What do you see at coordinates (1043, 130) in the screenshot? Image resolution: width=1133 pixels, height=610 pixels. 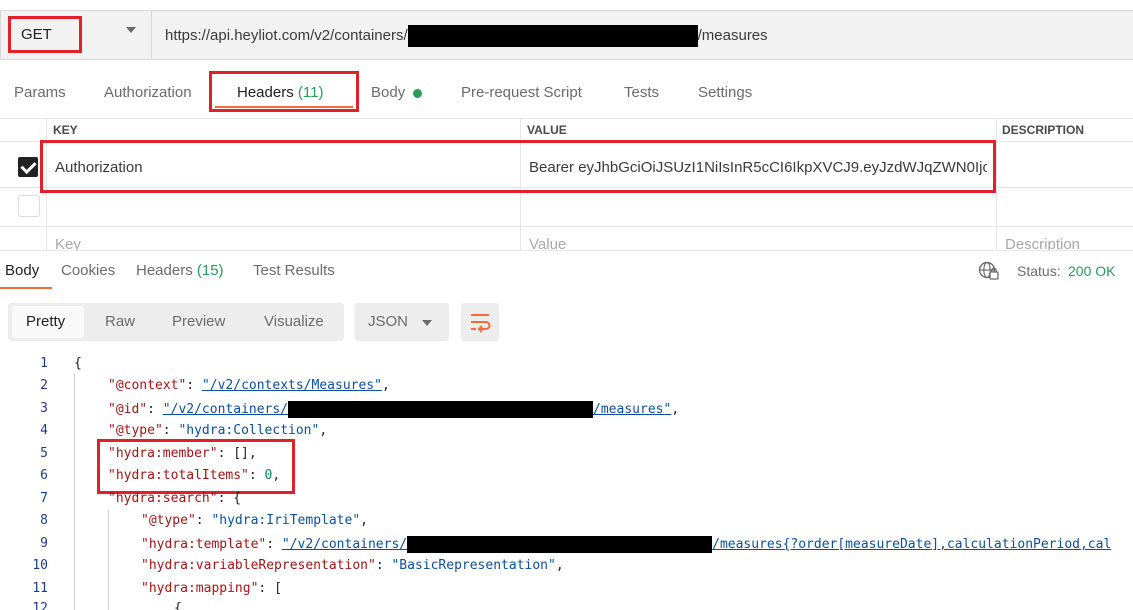 I see `column-description: DESCRIPTION` at bounding box center [1043, 130].